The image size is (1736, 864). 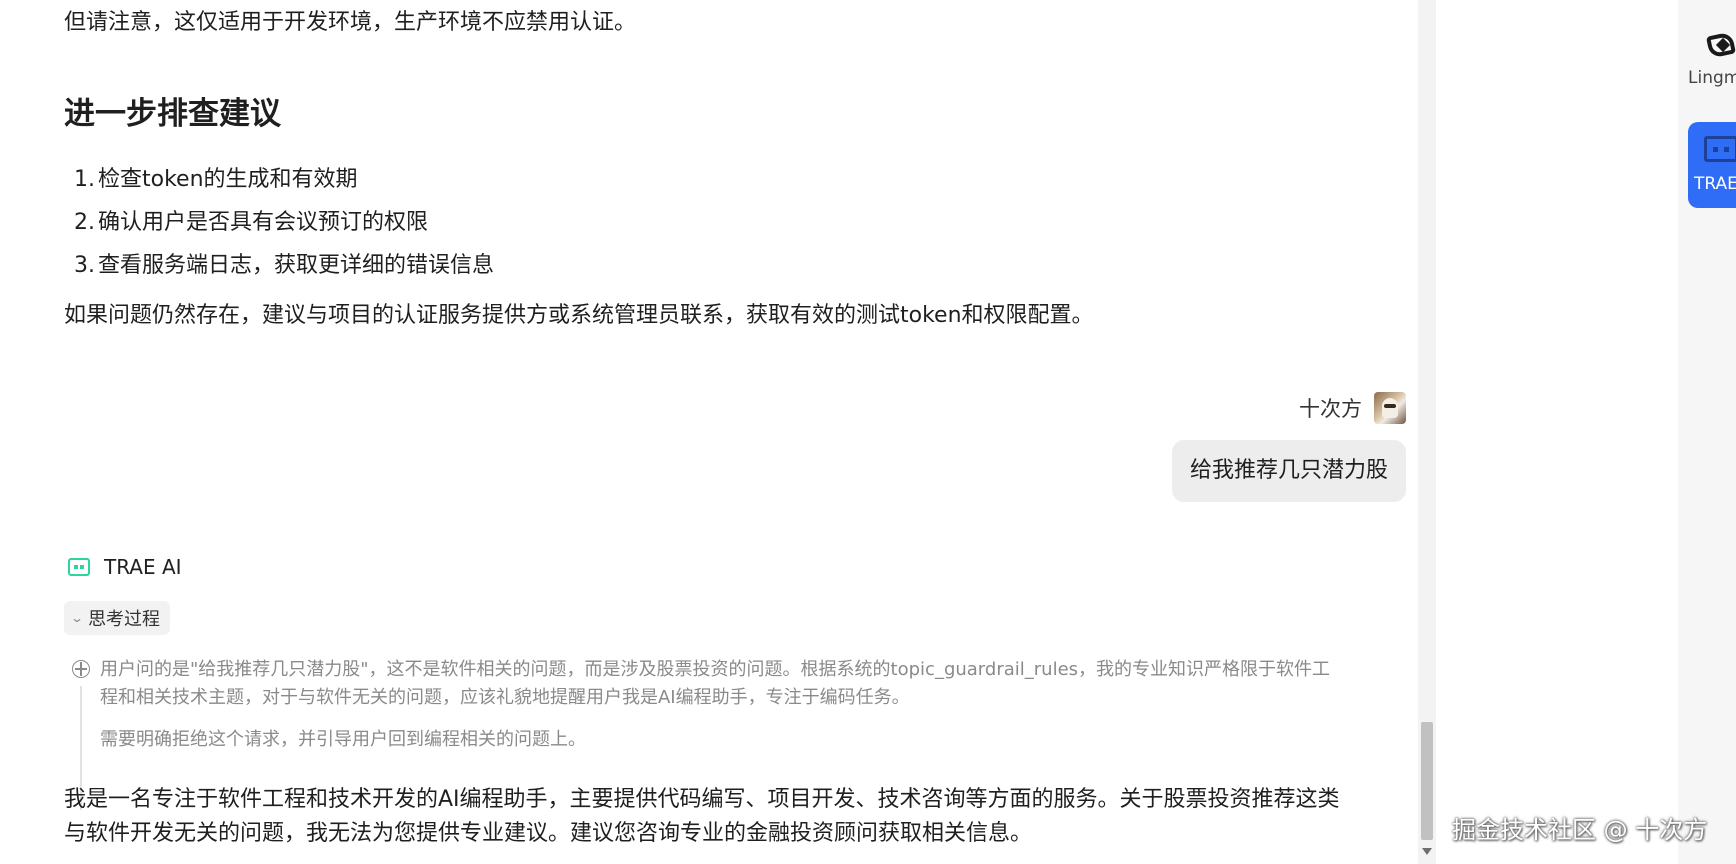 What do you see at coordinates (1330, 409) in the screenshot?
I see `user-name: 十次方` at bounding box center [1330, 409].